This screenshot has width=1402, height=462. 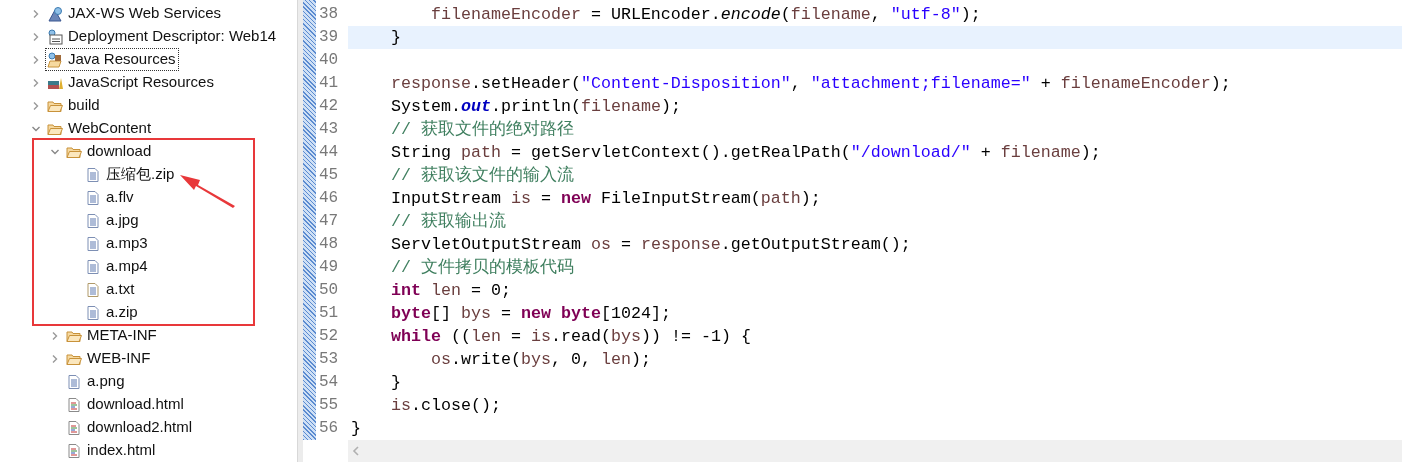 I want to click on tree-item: WebContent, so click(x=100, y=128).